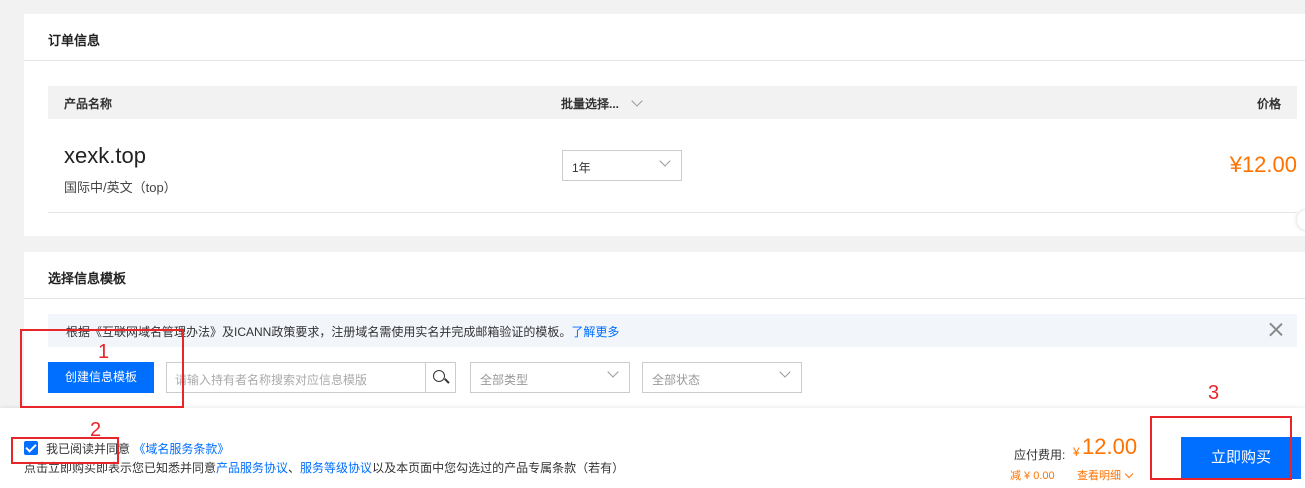 The image size is (1305, 488). I want to click on search-field: 请输入持有者名称搜索对应信息模版, so click(311, 377).